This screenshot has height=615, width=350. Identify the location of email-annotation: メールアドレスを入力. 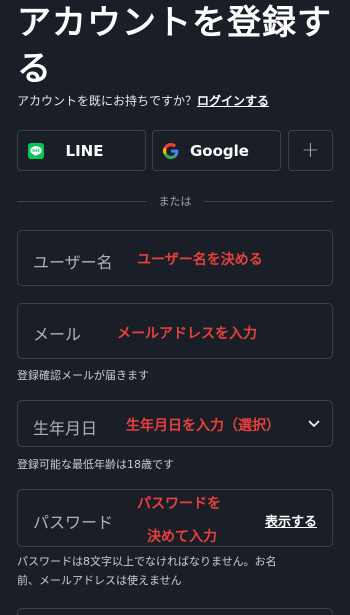
(187, 334).